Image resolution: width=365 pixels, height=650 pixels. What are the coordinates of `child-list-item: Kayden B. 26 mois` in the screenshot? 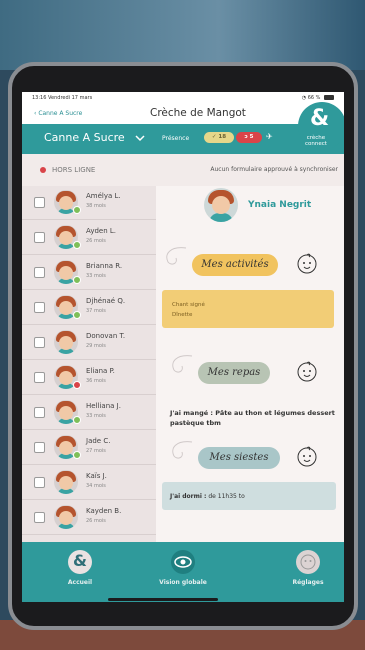 It's located at (89, 518).